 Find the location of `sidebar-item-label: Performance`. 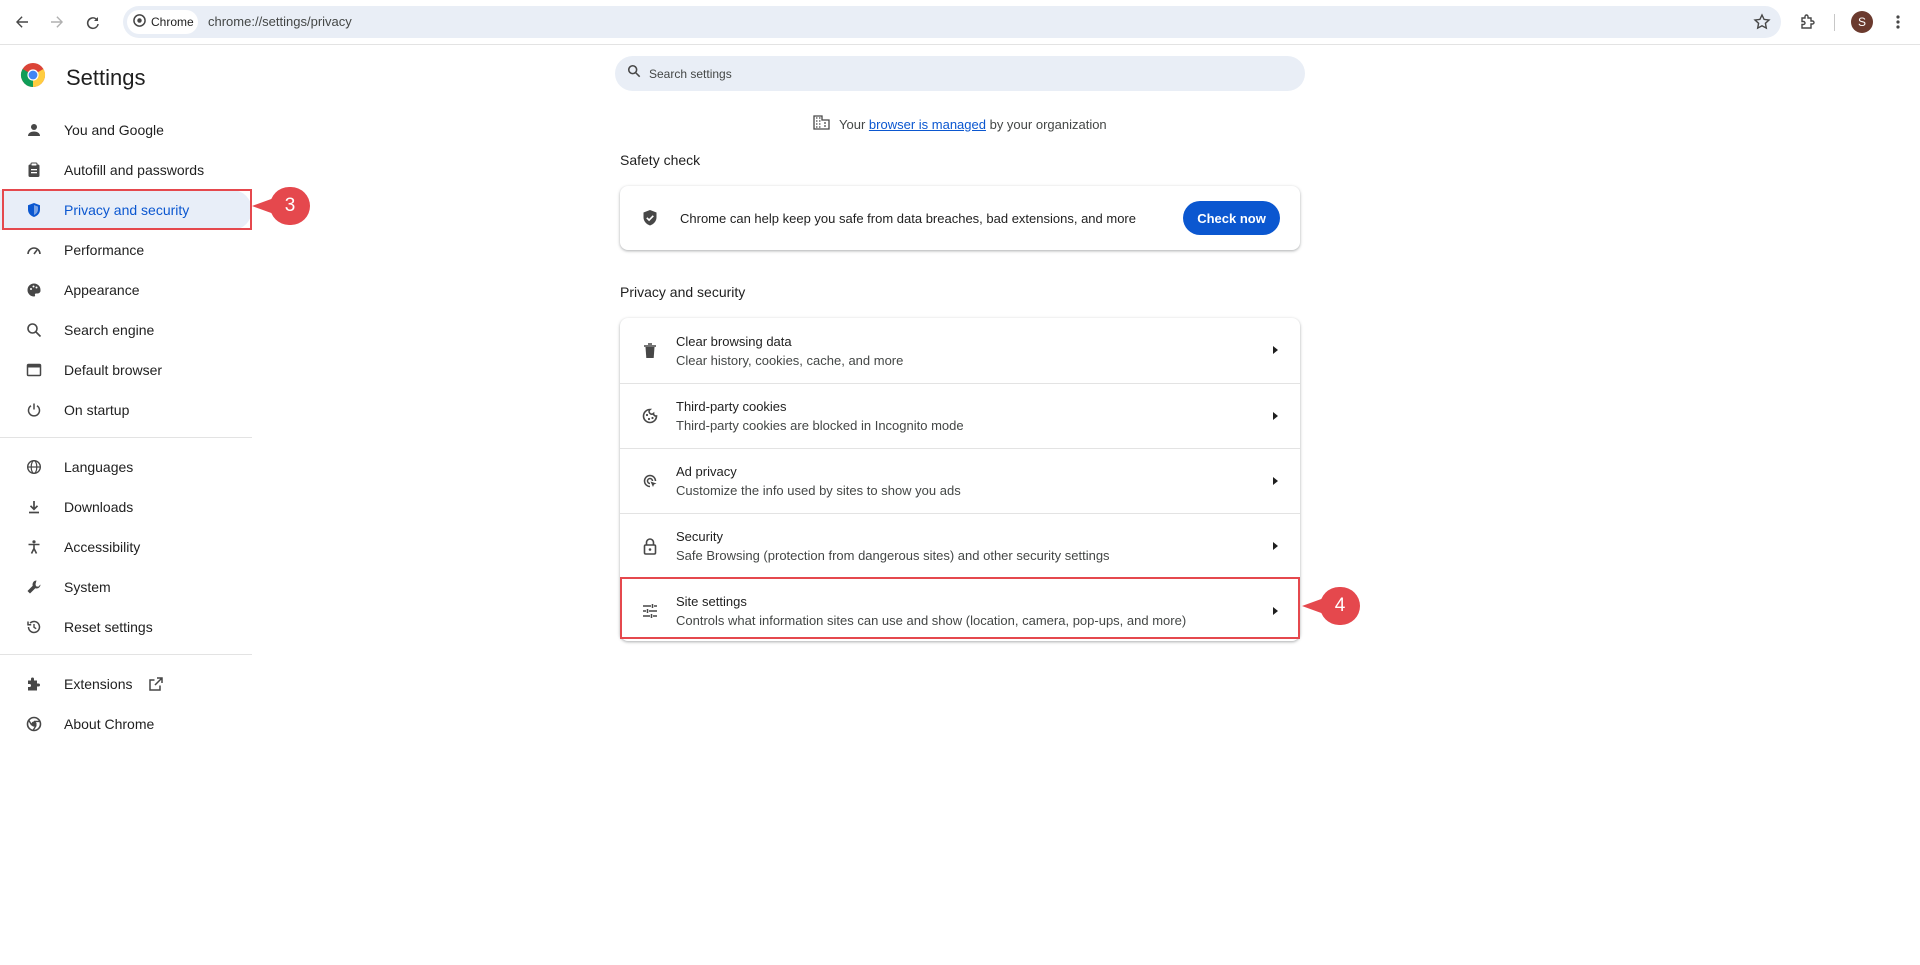

sidebar-item-label: Performance is located at coordinates (104, 250).